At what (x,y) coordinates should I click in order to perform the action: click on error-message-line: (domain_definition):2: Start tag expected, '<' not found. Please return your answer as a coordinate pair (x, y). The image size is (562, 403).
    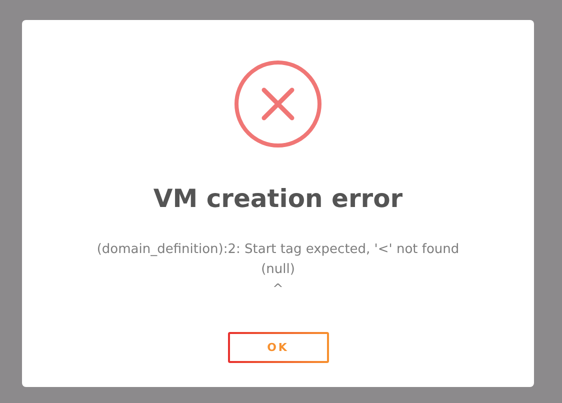
    Looking at the image, I should click on (278, 249).